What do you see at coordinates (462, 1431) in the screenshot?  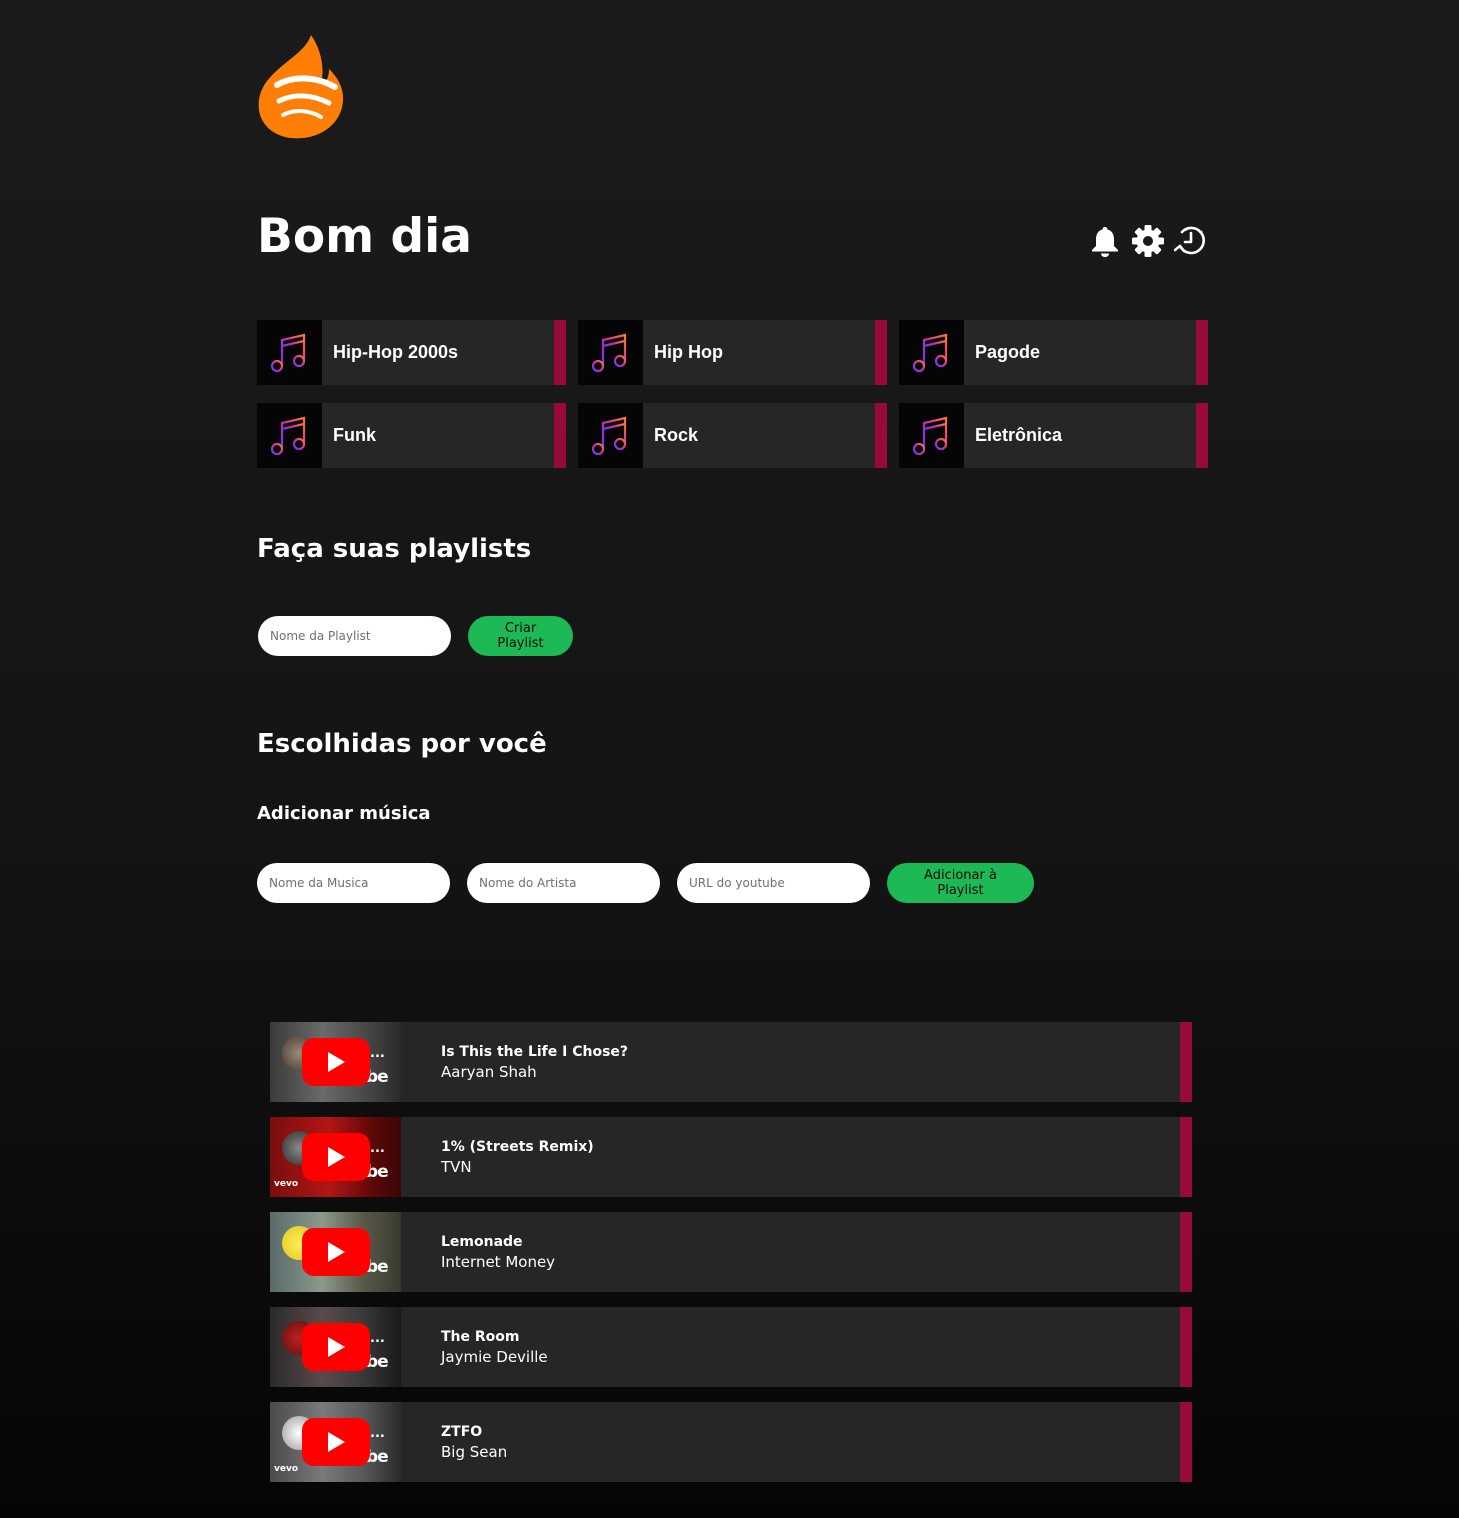 I see `track-title: ZTFO` at bounding box center [462, 1431].